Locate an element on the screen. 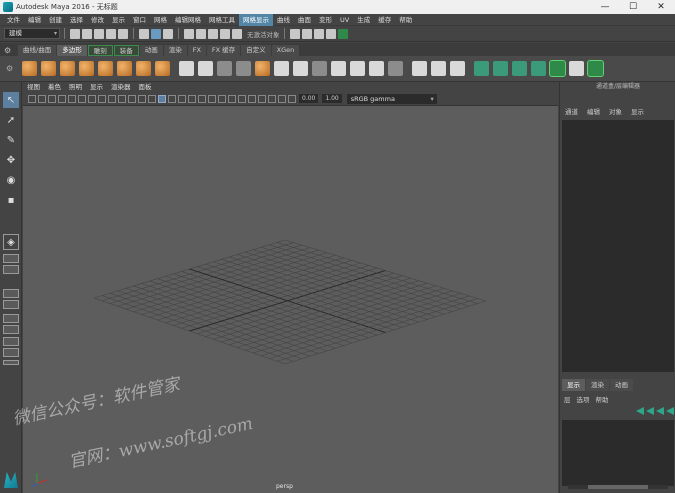  move-layer-up-icon is located at coordinates (640, 411).